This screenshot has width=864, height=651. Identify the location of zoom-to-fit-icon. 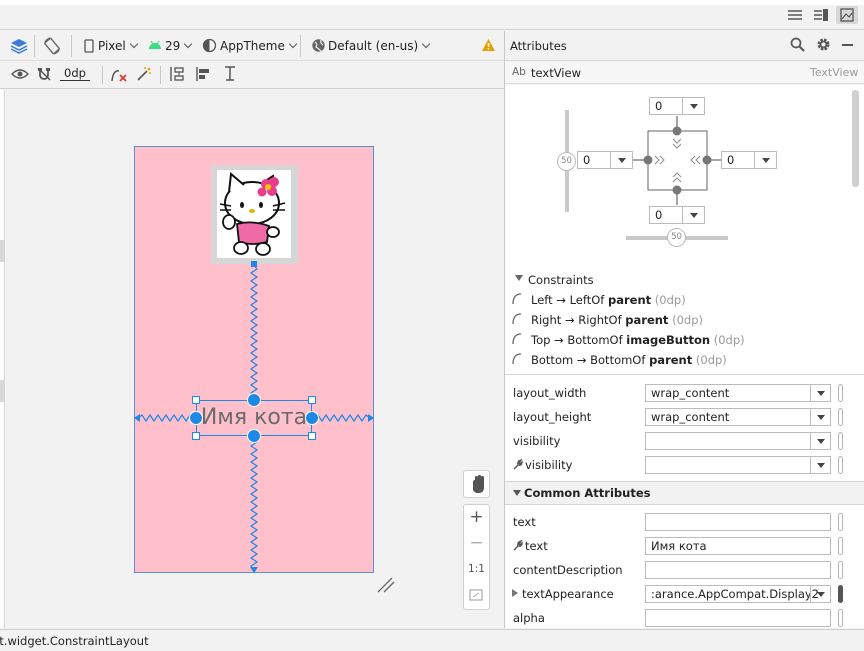
(476, 595).